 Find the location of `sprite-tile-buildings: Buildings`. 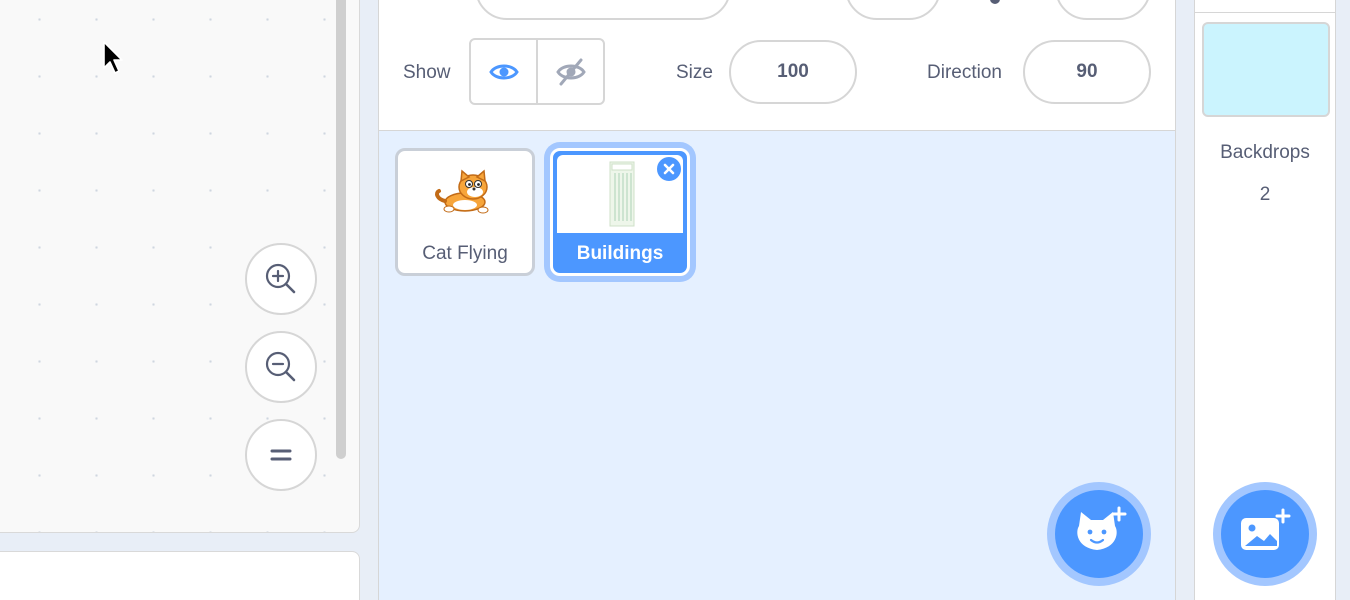

sprite-tile-buildings: Buildings is located at coordinates (620, 212).